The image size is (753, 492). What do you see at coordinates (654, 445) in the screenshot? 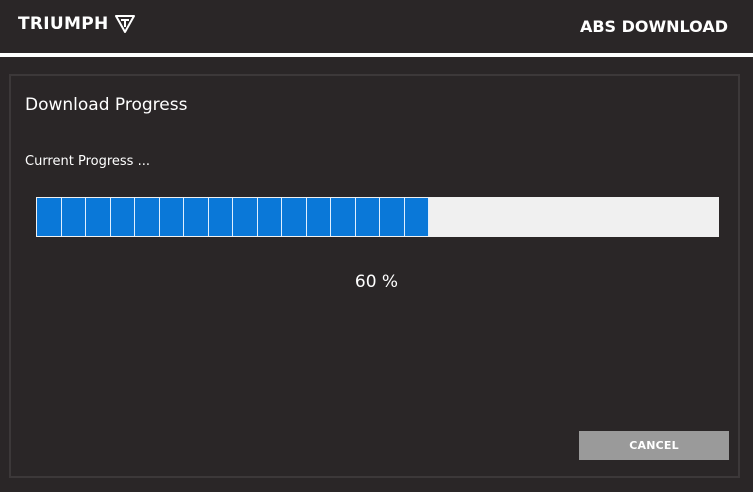
I see `cancel-button: CANCEL` at bounding box center [654, 445].